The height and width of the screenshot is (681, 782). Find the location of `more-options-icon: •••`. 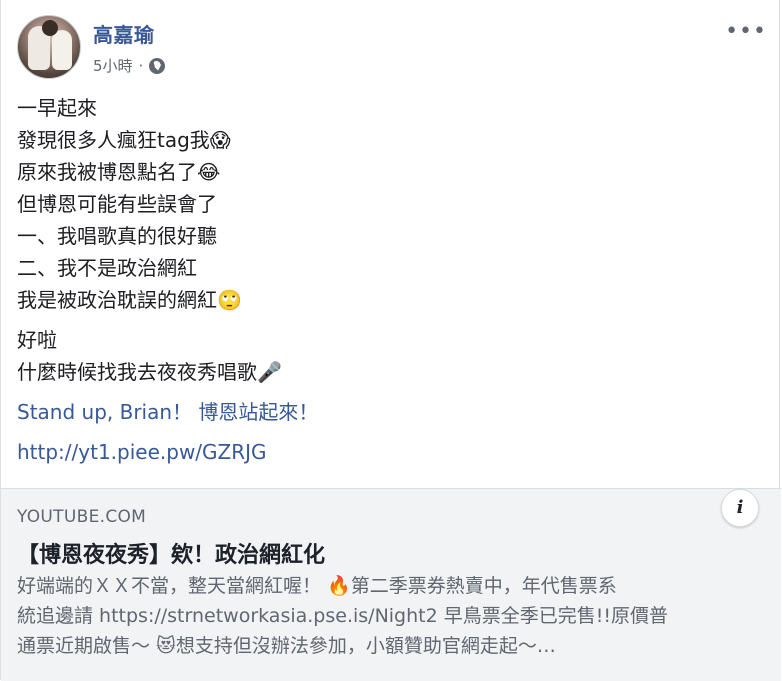

more-options-icon: ••• is located at coordinates (746, 31).